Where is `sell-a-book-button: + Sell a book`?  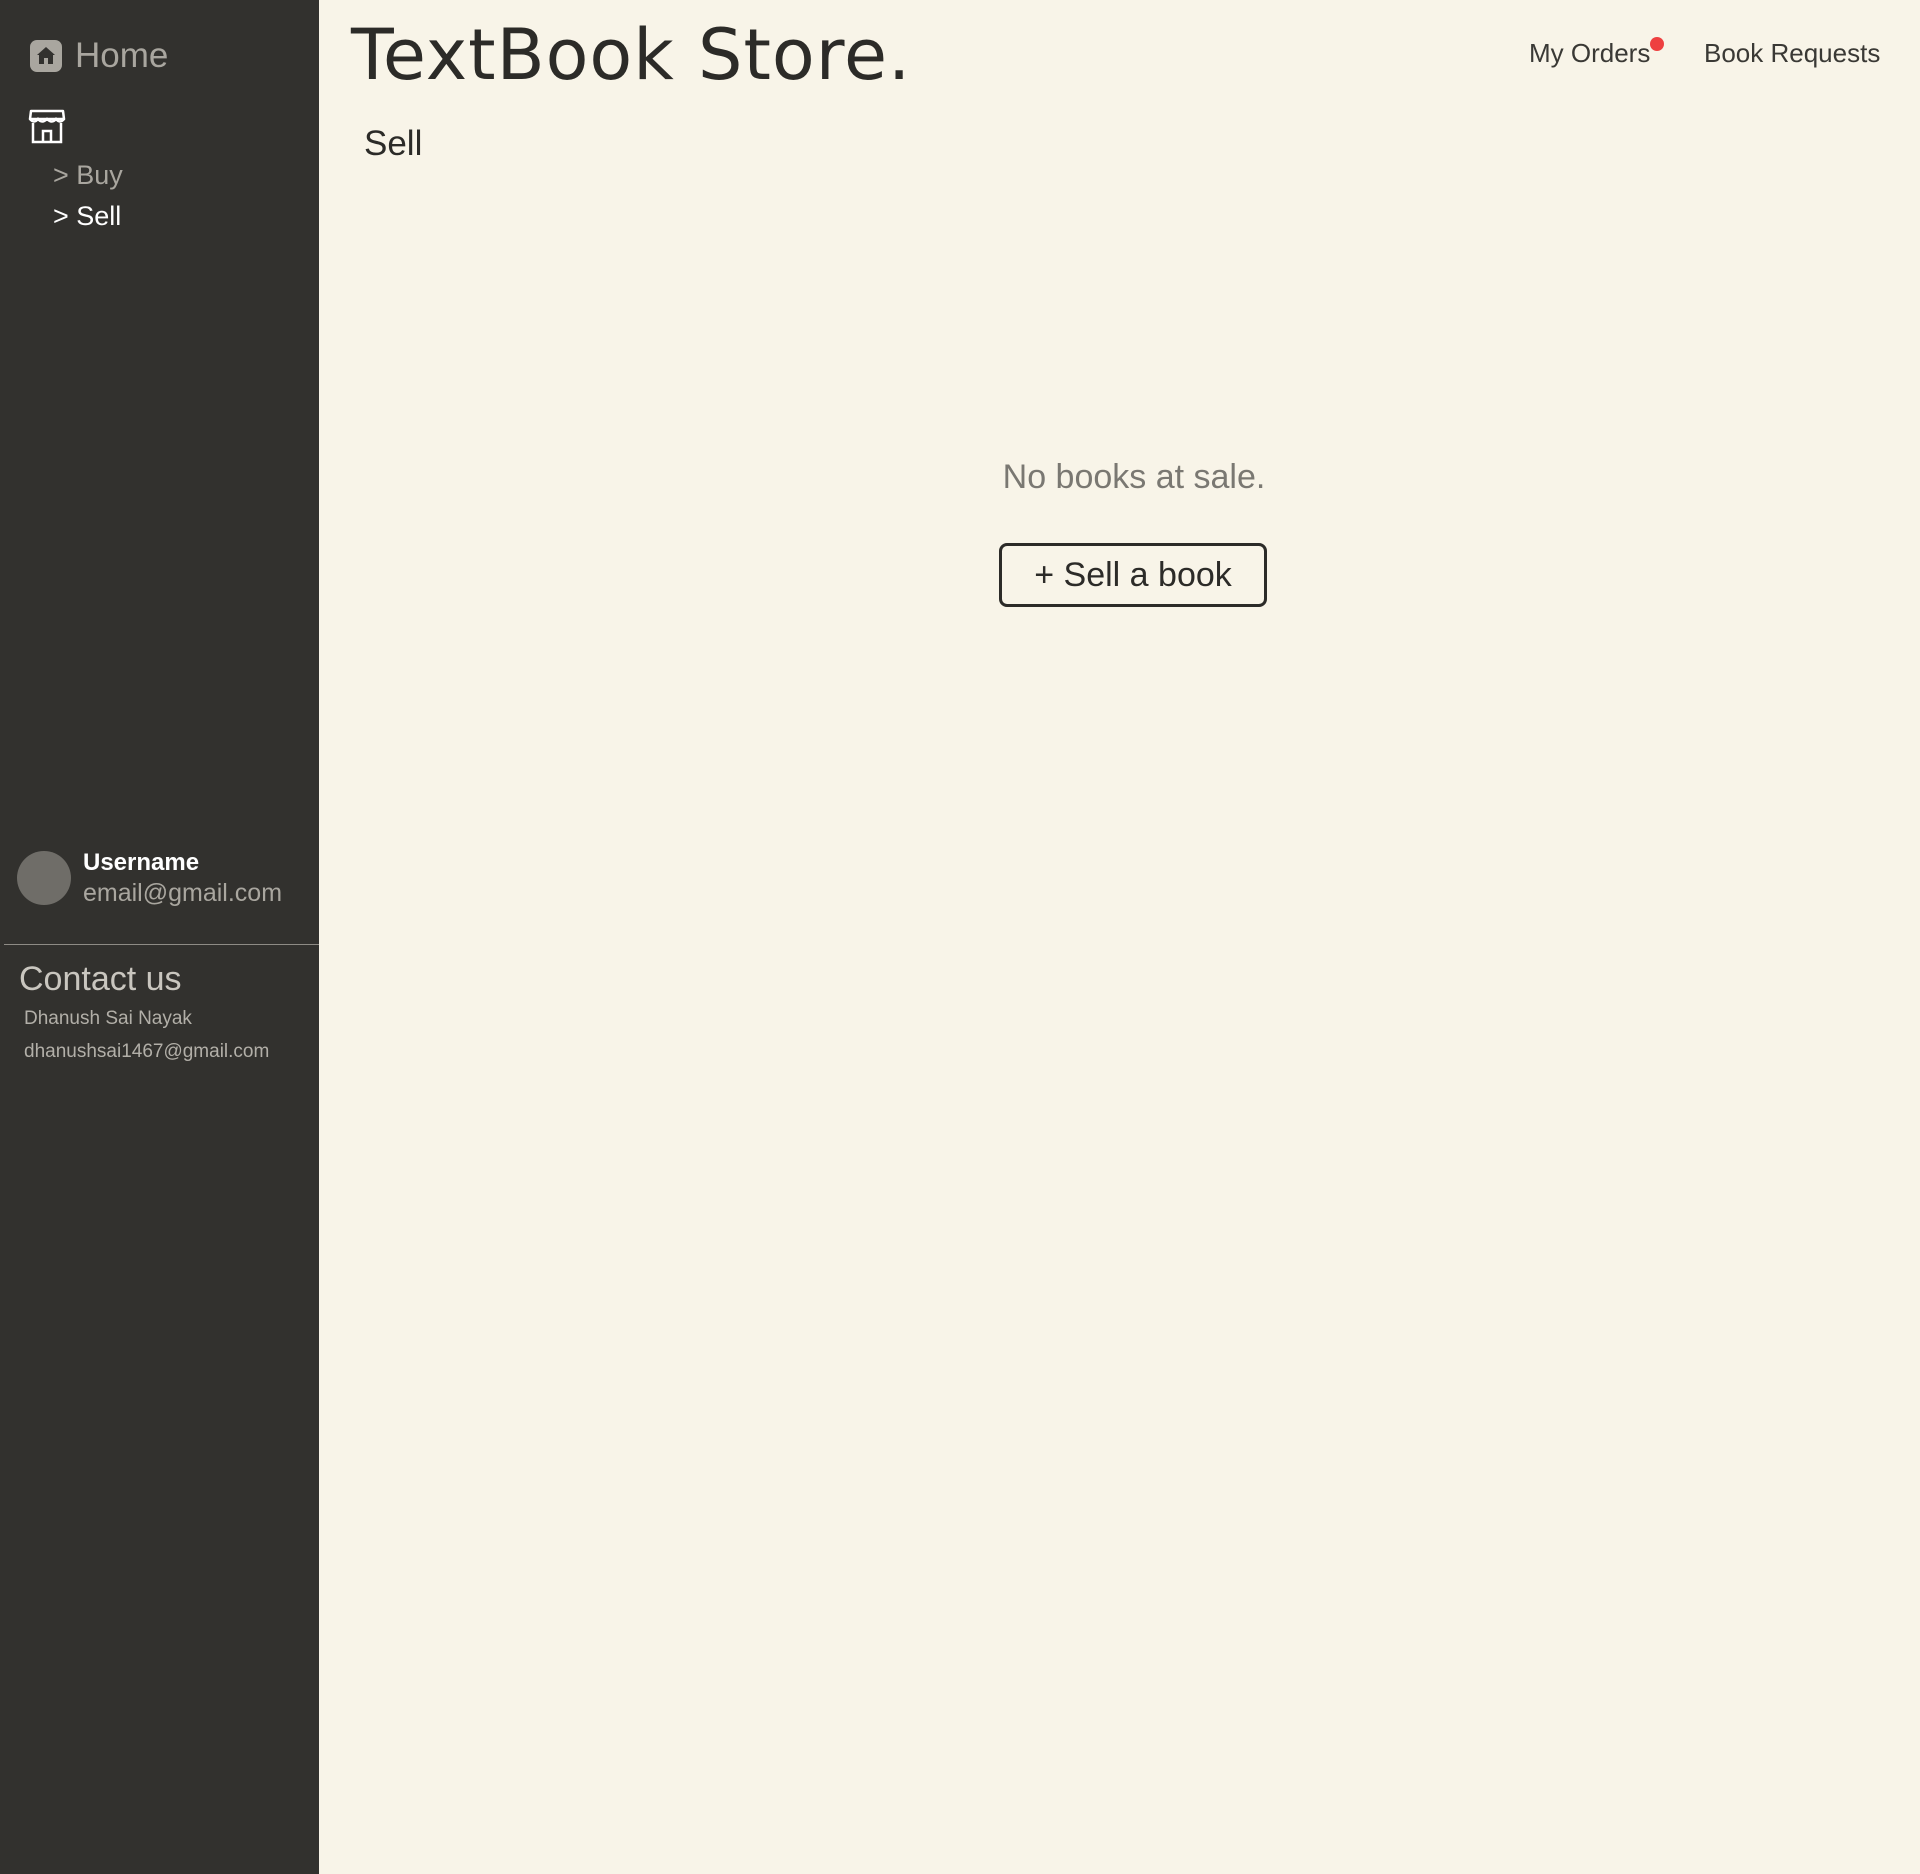 sell-a-book-button: + Sell a book is located at coordinates (1133, 575).